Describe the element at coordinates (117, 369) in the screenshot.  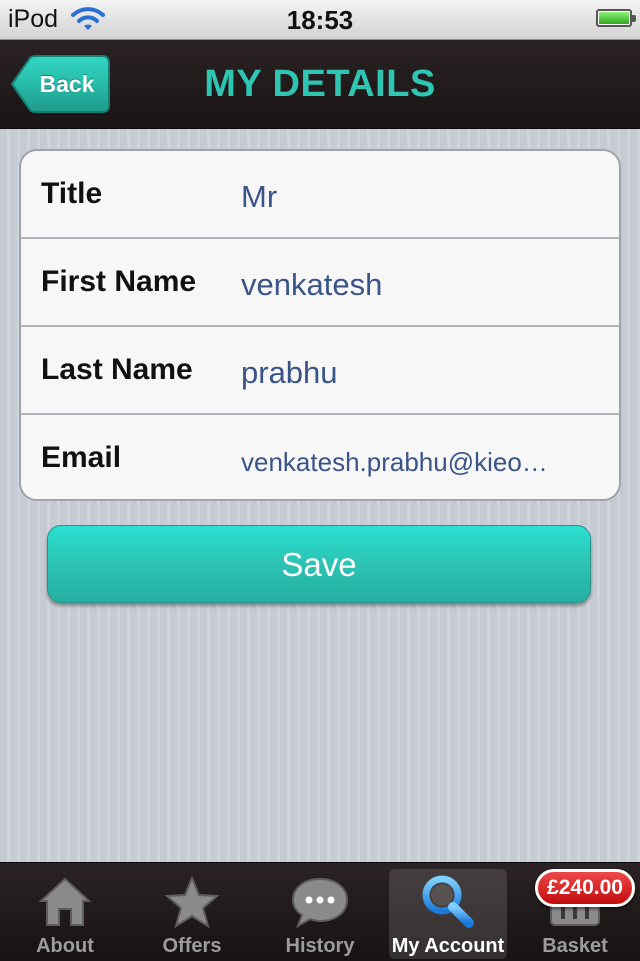
I see `last-name-label: Last Name` at that location.